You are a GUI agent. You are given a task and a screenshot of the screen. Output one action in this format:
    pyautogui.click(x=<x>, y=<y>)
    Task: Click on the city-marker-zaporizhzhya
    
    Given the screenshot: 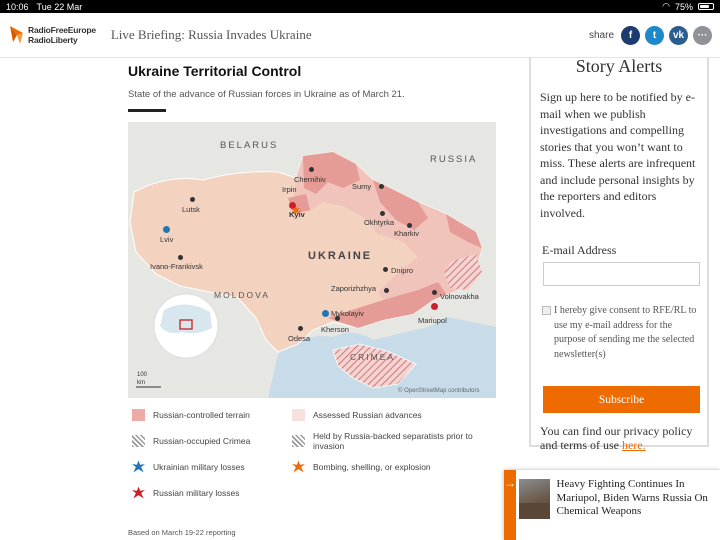 What is the action you would take?
    pyautogui.click(x=386, y=290)
    